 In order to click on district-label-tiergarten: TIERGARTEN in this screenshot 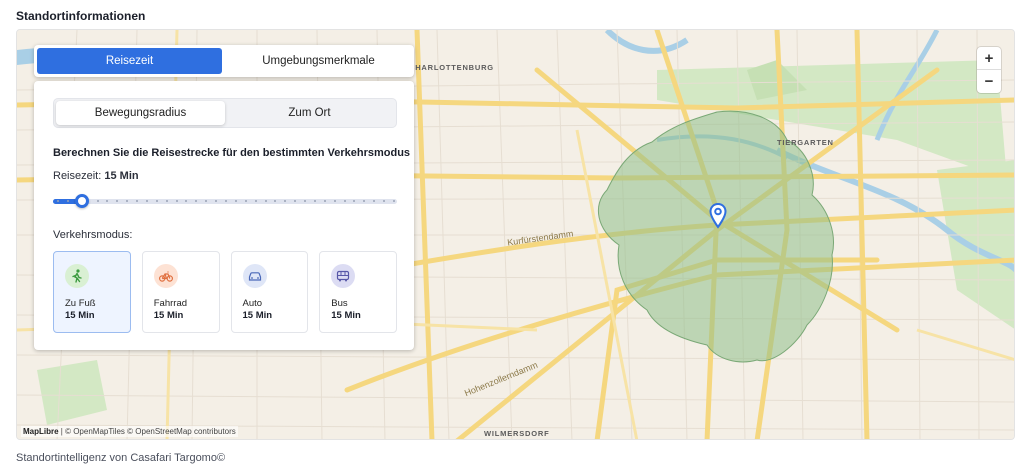, I will do `click(805, 142)`.